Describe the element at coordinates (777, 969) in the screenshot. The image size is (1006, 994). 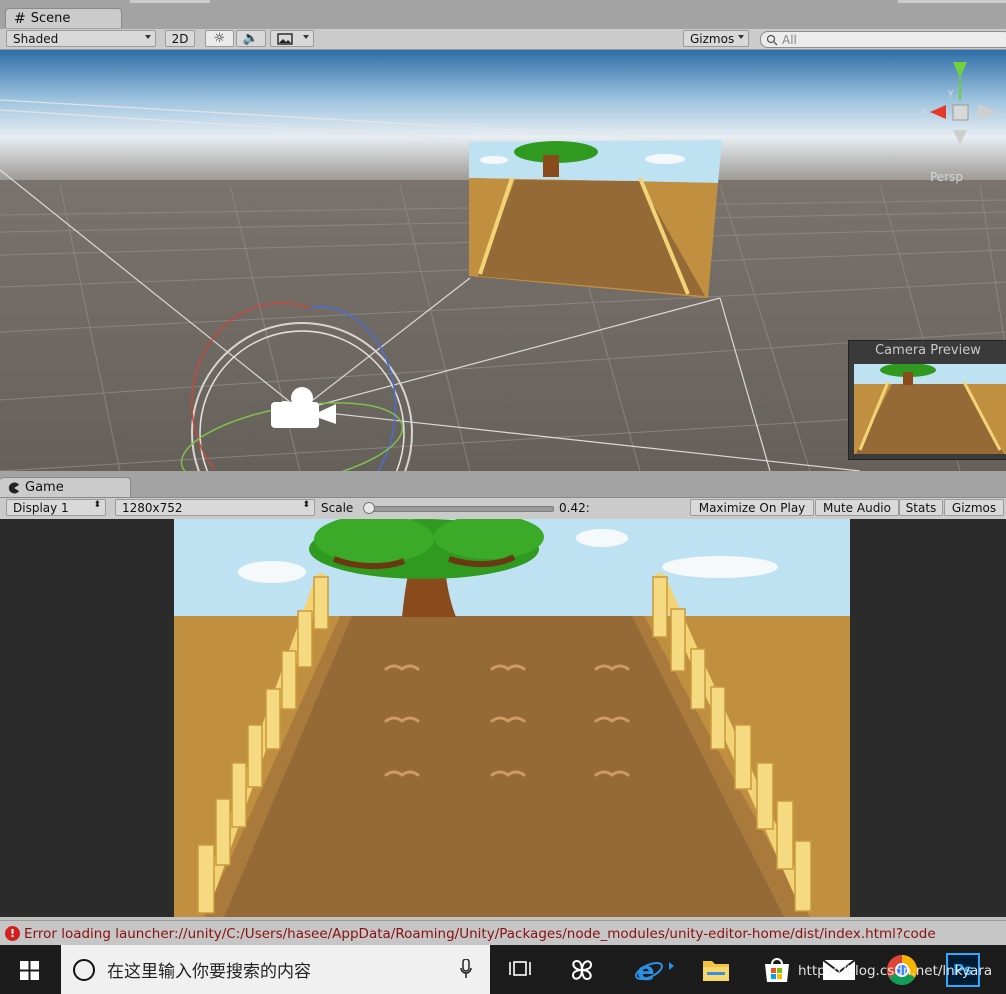
I see `store-icon` at that location.